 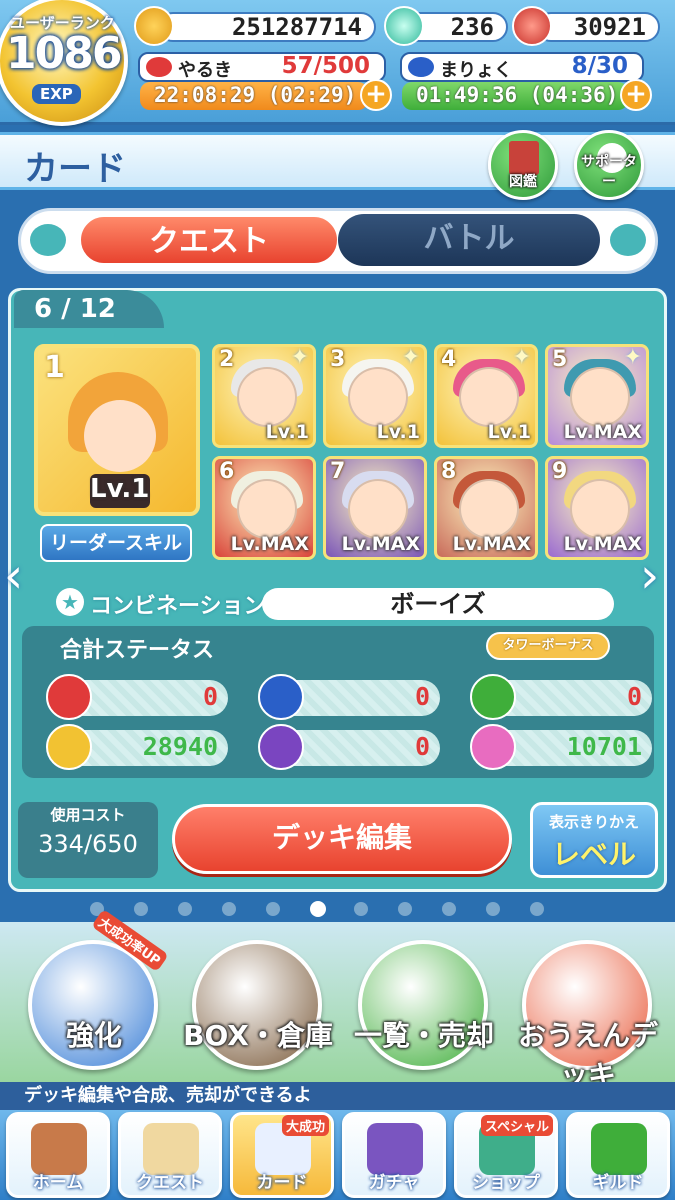 What do you see at coordinates (338, 359) in the screenshot?
I see `card-number: 3` at bounding box center [338, 359].